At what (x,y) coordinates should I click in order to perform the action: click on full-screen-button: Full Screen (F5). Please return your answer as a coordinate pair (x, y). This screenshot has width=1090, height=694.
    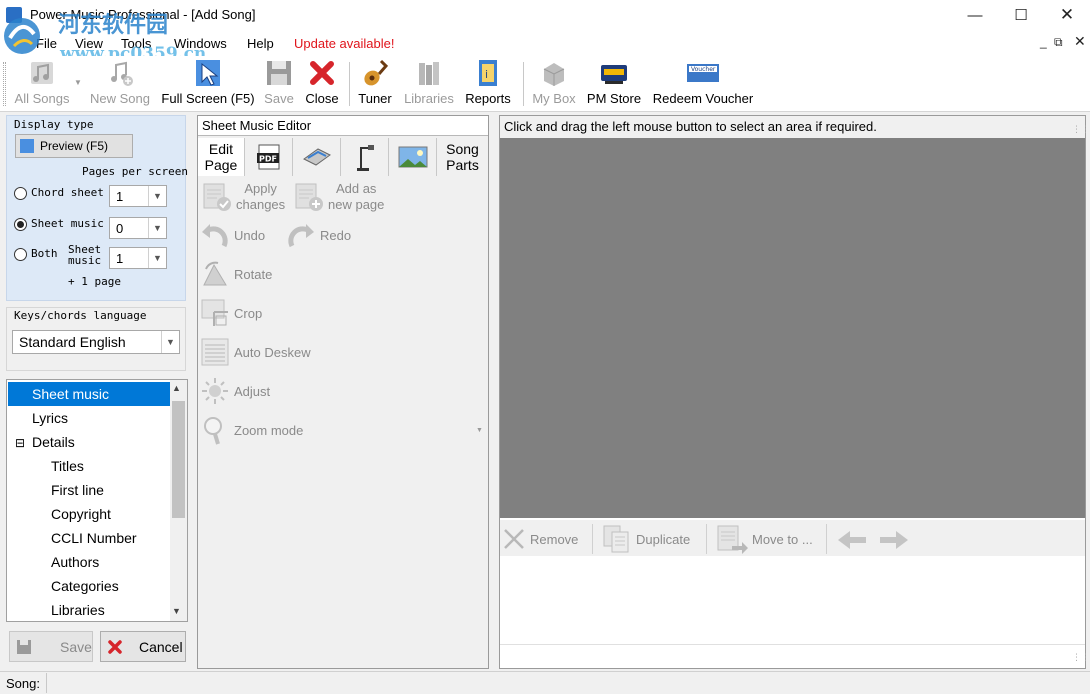
    Looking at the image, I should click on (208, 84).